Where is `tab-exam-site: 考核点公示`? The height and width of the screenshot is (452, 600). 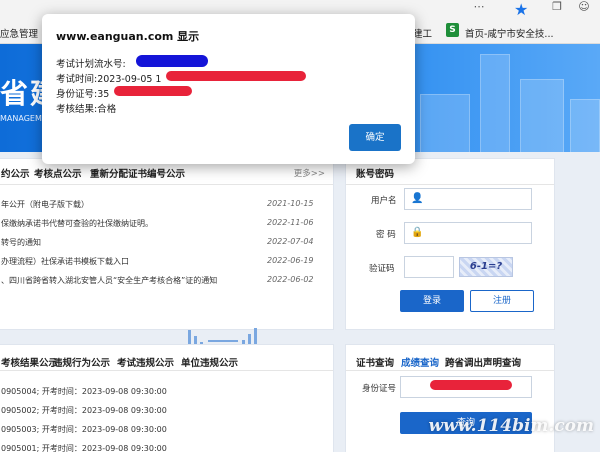 tab-exam-site: 考核点公示 is located at coordinates (58, 173).